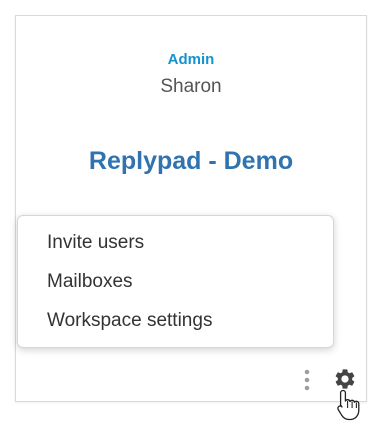  Describe the element at coordinates (191, 86) in the screenshot. I see `user-name: Sharon` at that location.